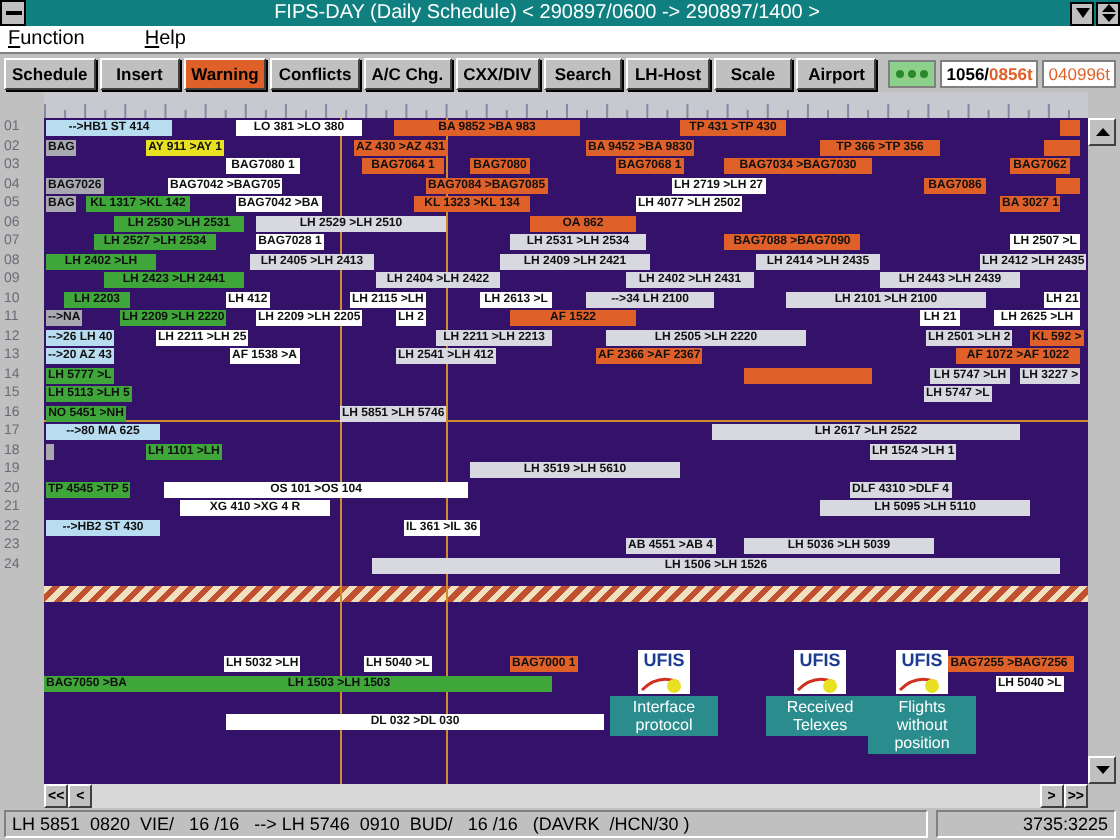 Image resolution: width=1120 pixels, height=840 pixels. What do you see at coordinates (165, 39) in the screenshot?
I see `menu-item: Help` at bounding box center [165, 39].